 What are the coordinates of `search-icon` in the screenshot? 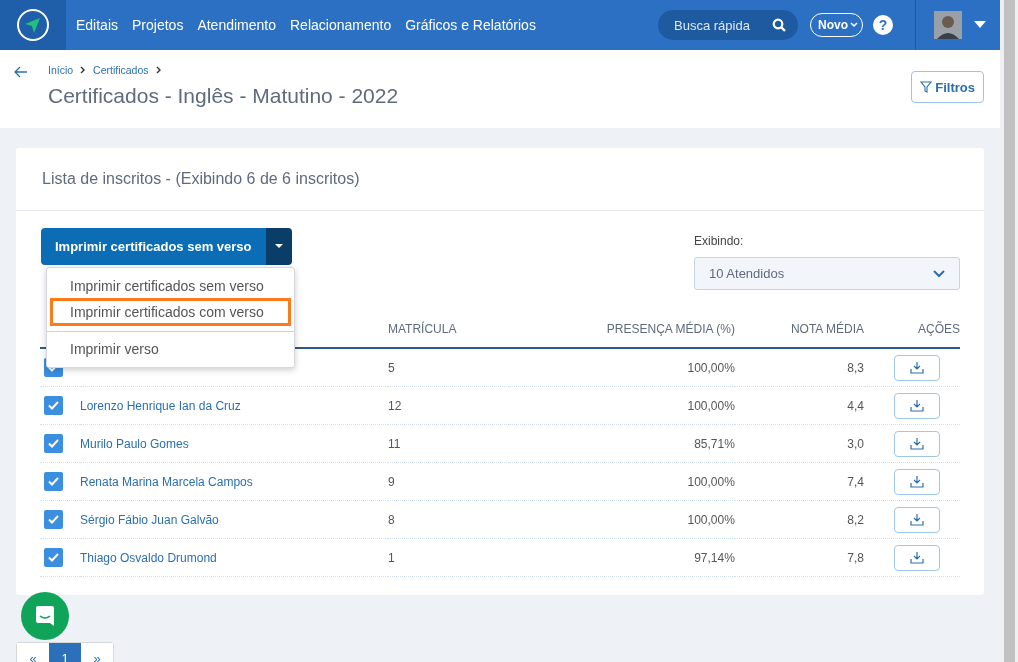 It's located at (779, 25).